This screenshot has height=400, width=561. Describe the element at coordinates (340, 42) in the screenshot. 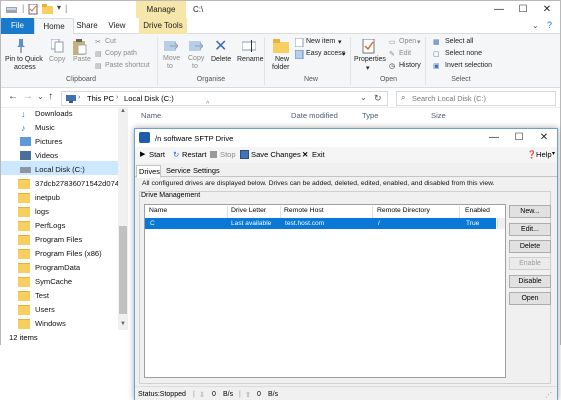

I see `new-item-dropdown-icon: ▾` at that location.